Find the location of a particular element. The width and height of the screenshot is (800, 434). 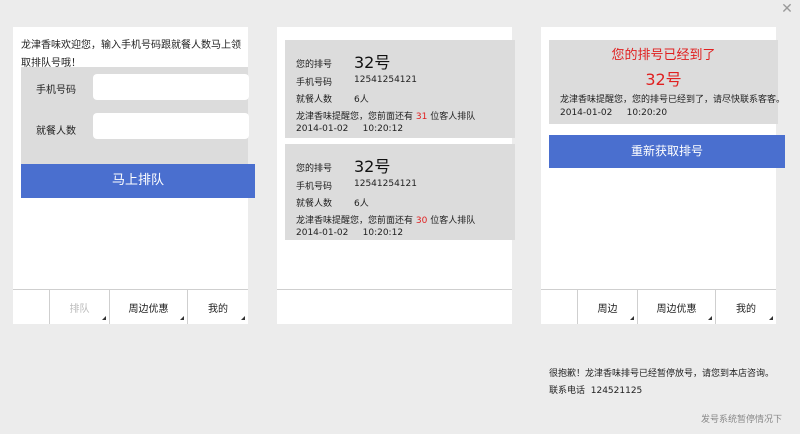

reached-title: 您的排号已经到了 is located at coordinates (663, 55).